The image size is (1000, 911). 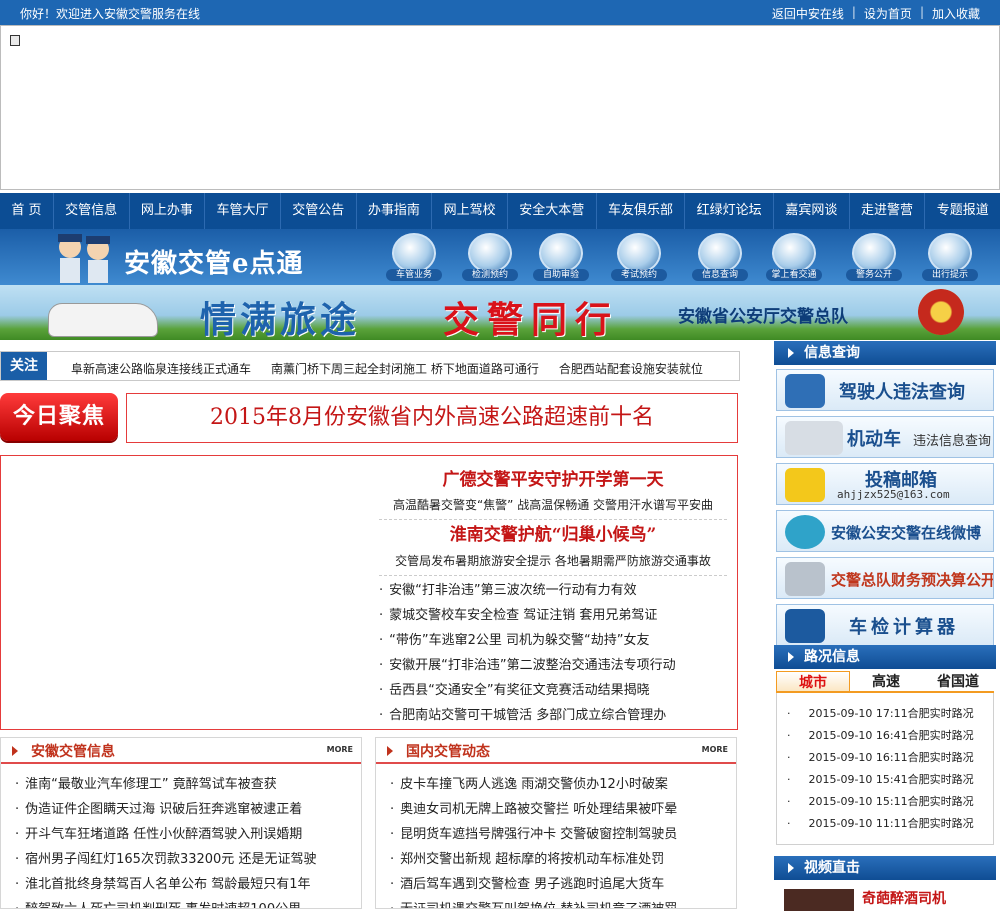 I want to click on nav-item-online-service: 网上办事, so click(x=168, y=211).